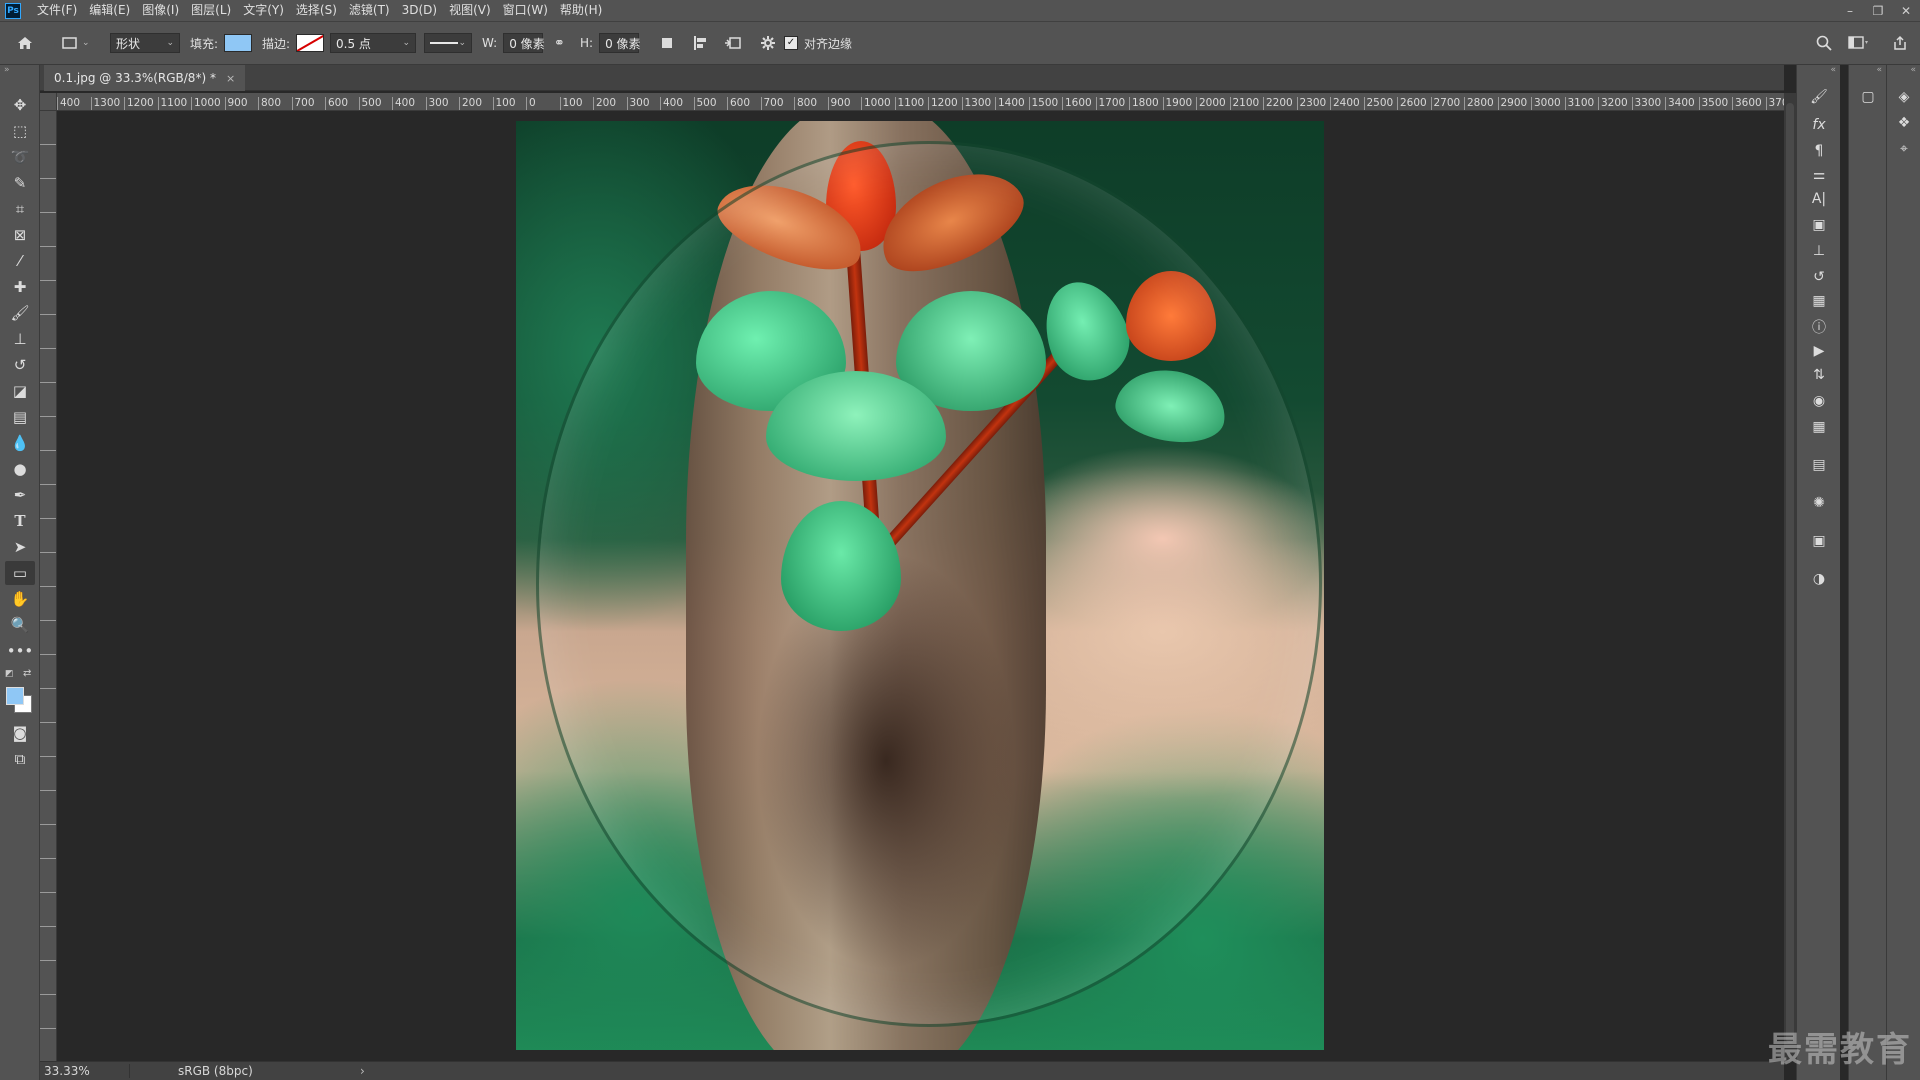 This screenshot has width=1920, height=1080. Describe the element at coordinates (316, 10) in the screenshot. I see `menu-select: 选择(S)` at that location.